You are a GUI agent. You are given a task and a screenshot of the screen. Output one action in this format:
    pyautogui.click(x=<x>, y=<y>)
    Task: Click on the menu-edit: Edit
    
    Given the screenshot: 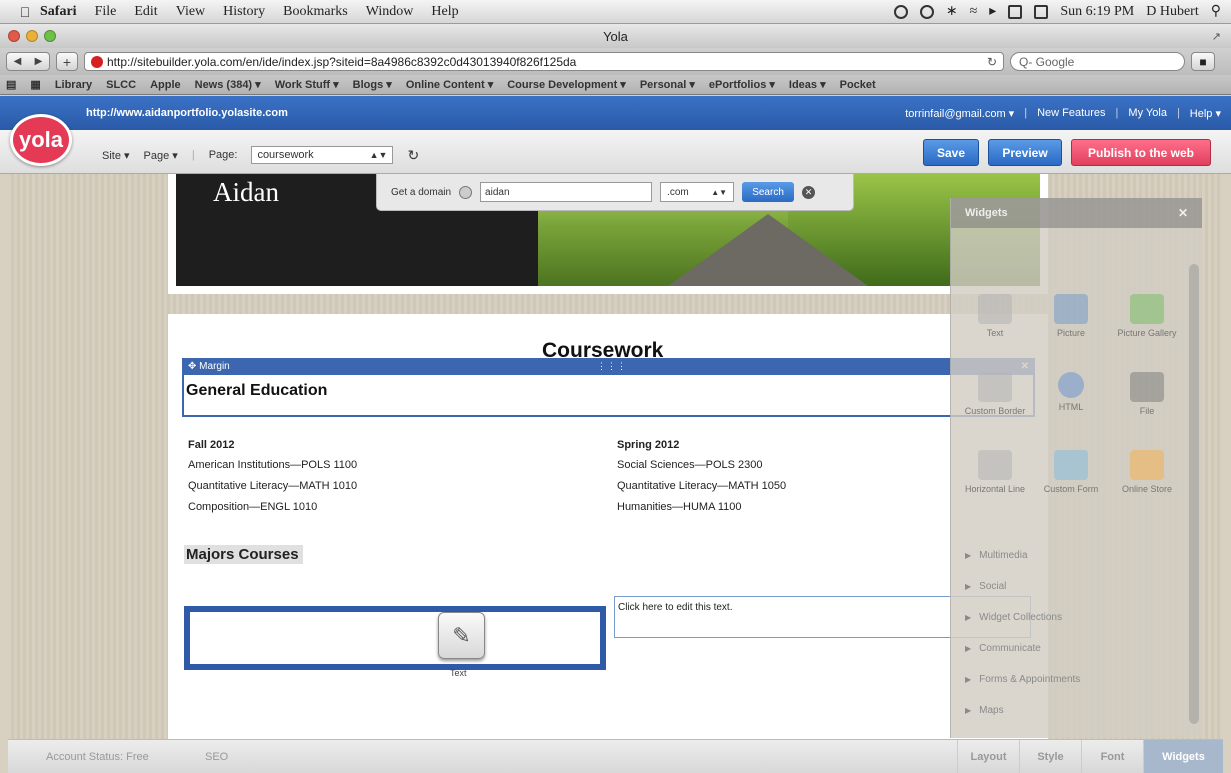 What is the action you would take?
    pyautogui.click(x=145, y=12)
    